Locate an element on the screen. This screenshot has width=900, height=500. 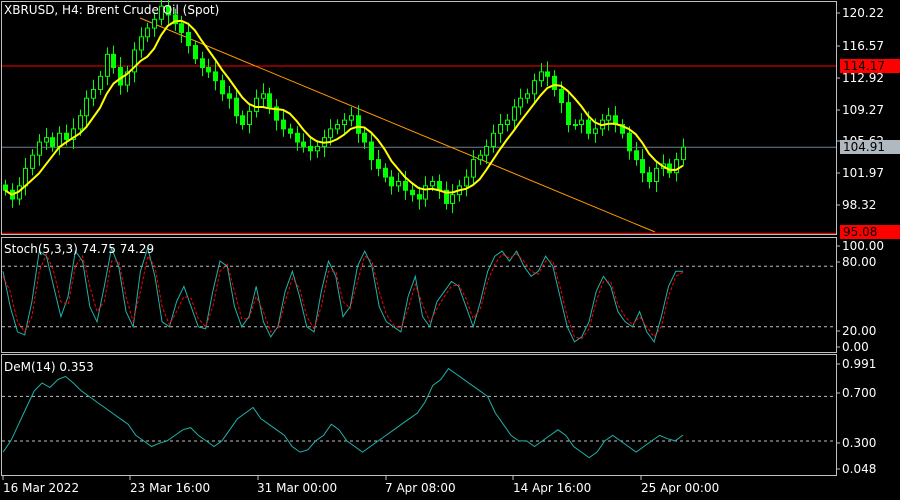
dem-line is located at coordinates (343, 413).